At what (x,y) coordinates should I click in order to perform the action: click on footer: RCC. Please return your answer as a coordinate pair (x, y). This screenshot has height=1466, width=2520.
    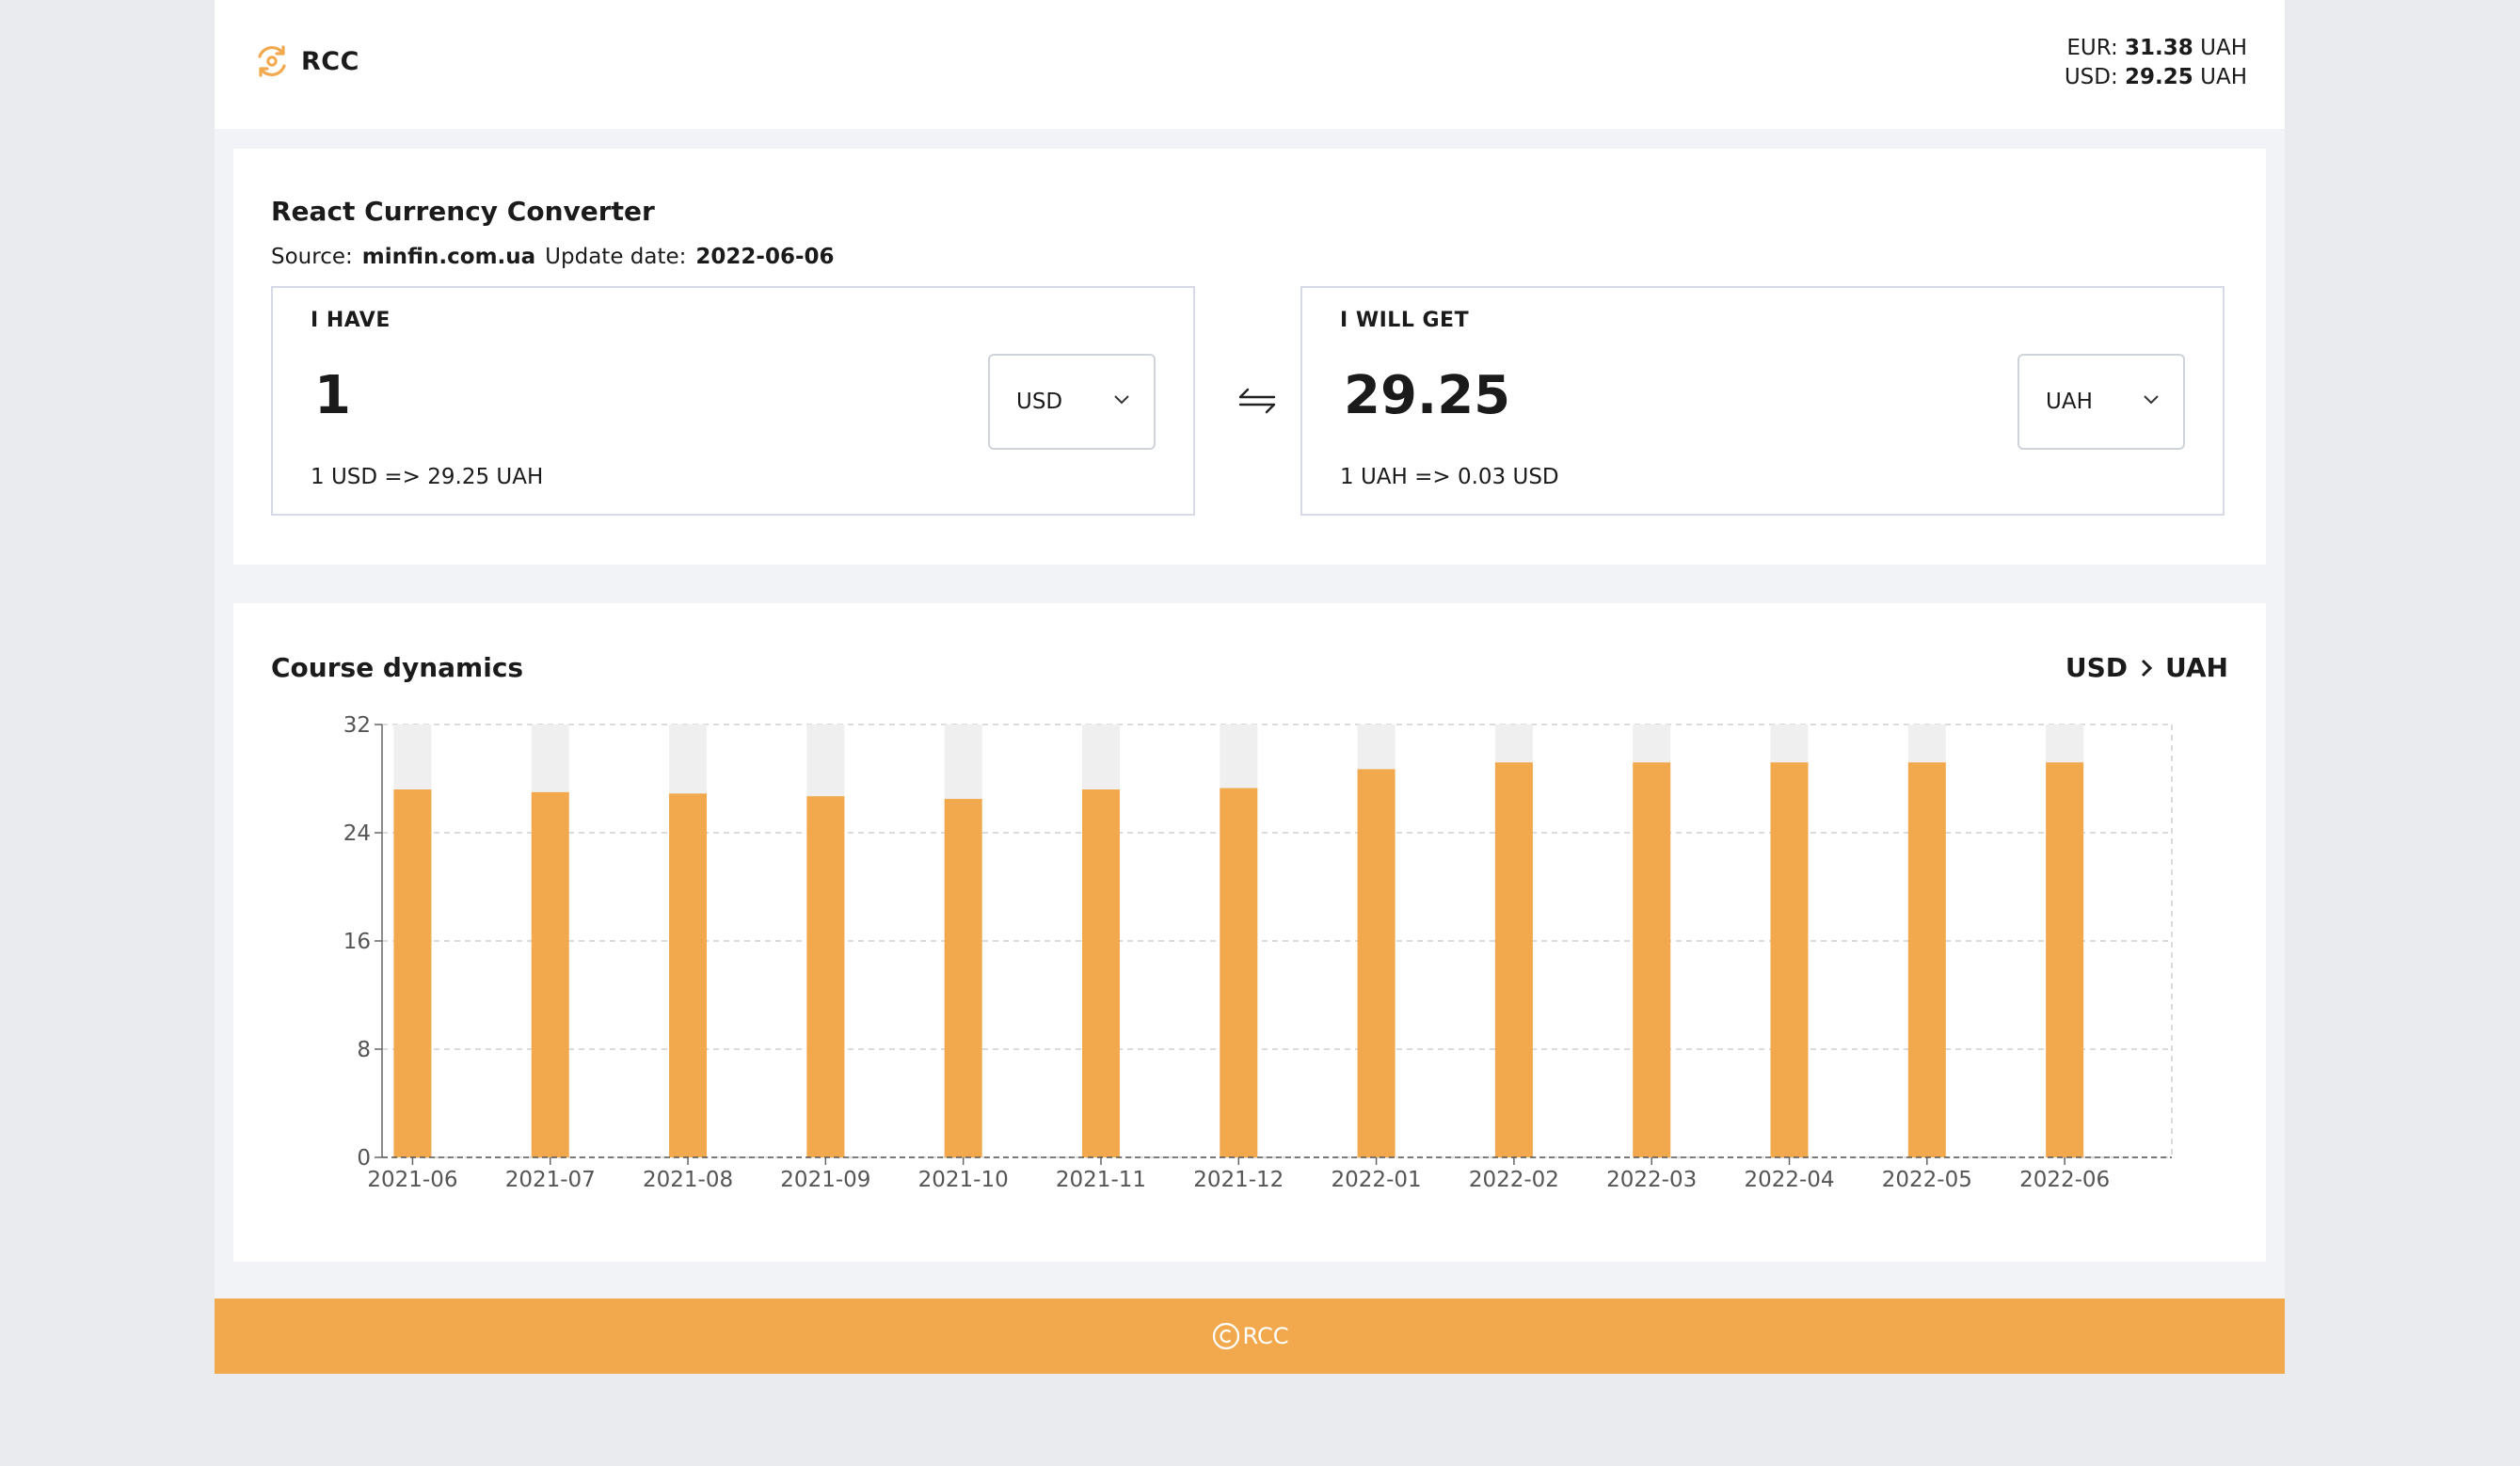
    Looking at the image, I should click on (1250, 1336).